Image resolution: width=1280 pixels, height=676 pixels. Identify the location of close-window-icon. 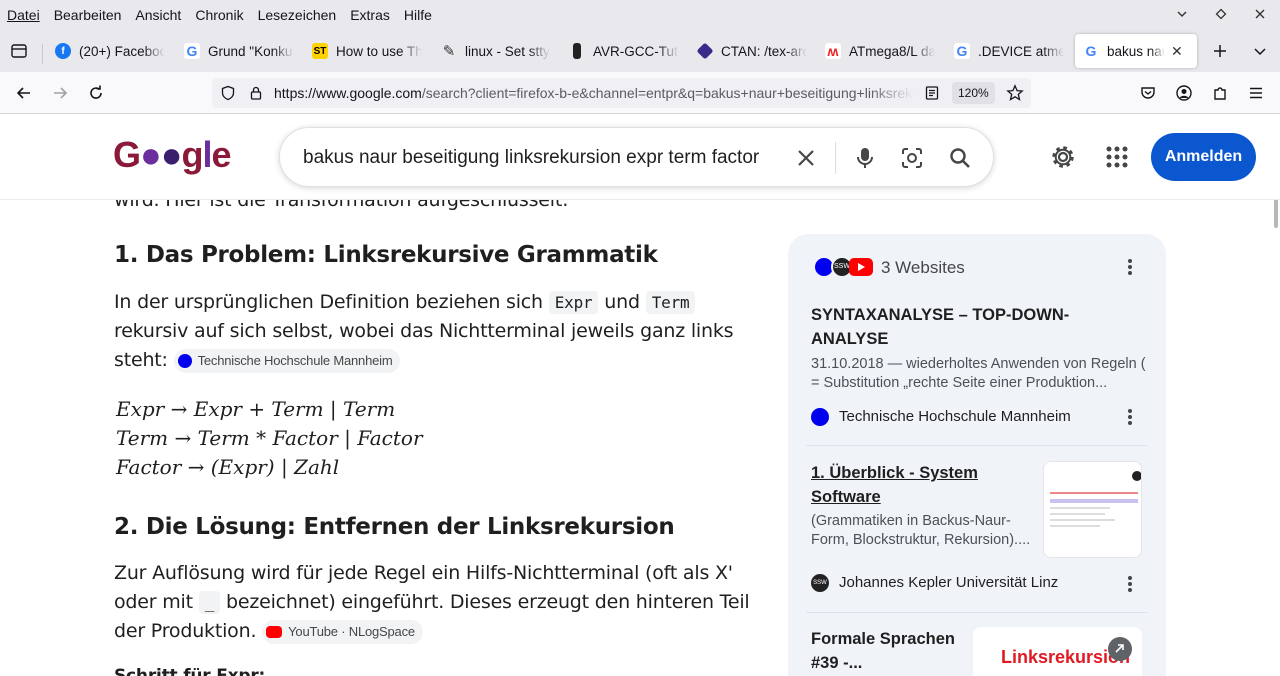
(1260, 15).